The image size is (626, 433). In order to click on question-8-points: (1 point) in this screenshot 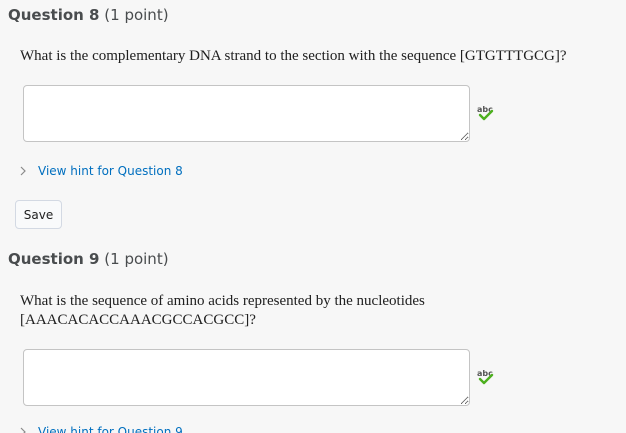, I will do `click(136, 15)`.